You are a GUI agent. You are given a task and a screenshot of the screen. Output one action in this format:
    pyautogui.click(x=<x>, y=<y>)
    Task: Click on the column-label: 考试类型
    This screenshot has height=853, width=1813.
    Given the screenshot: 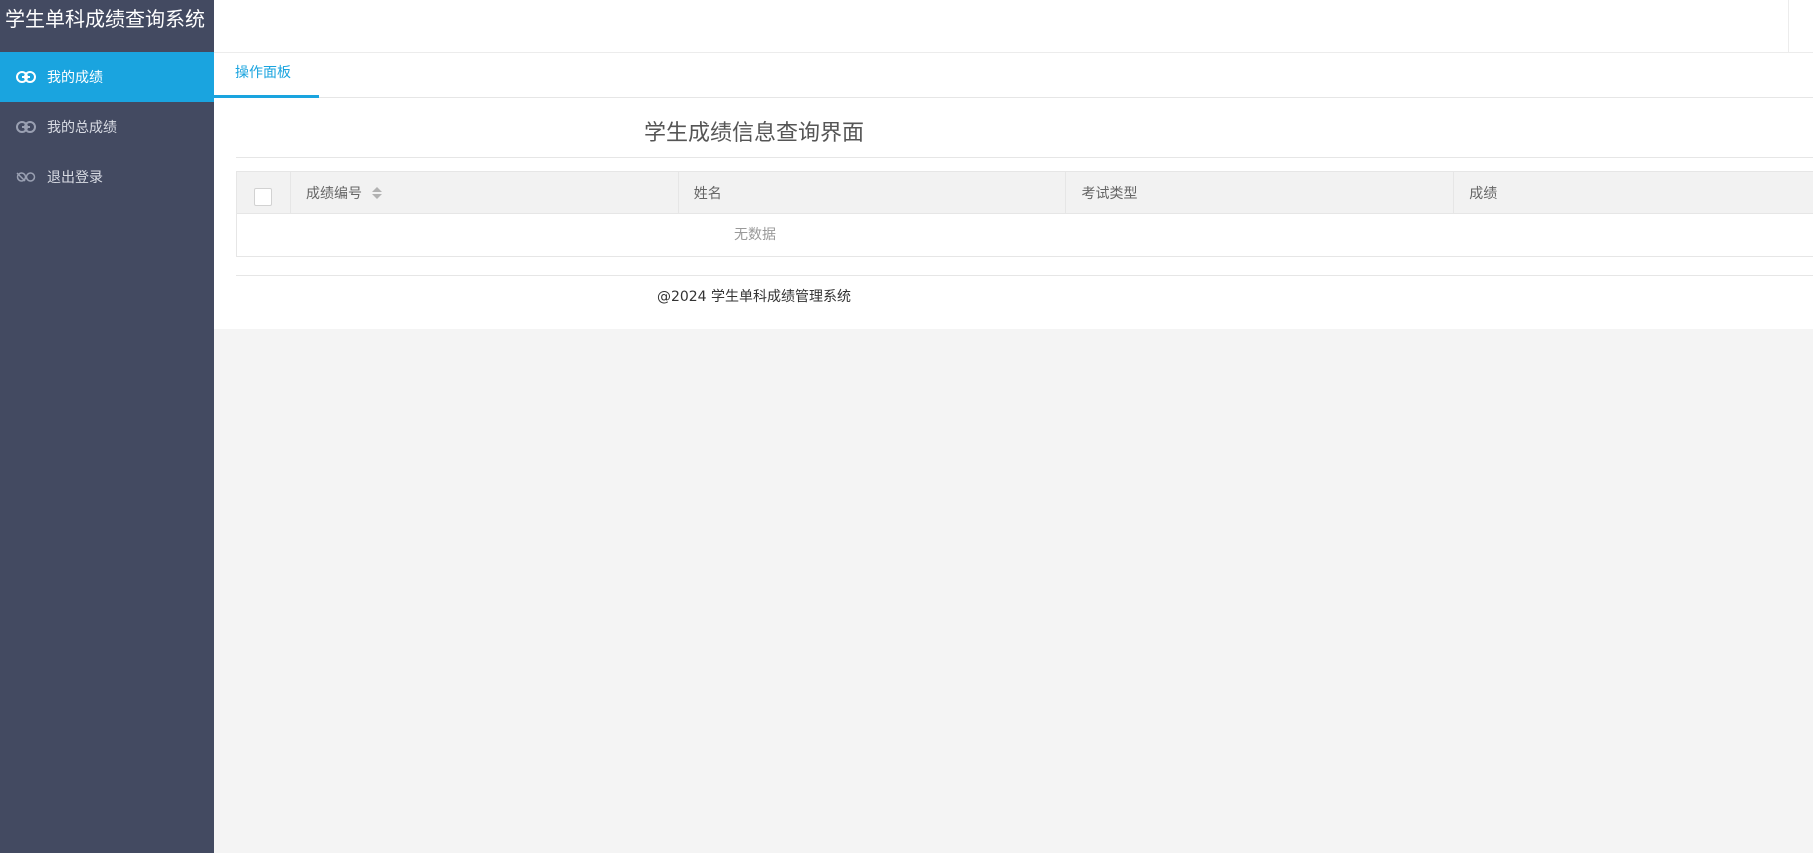 What is the action you would take?
    pyautogui.click(x=1109, y=193)
    